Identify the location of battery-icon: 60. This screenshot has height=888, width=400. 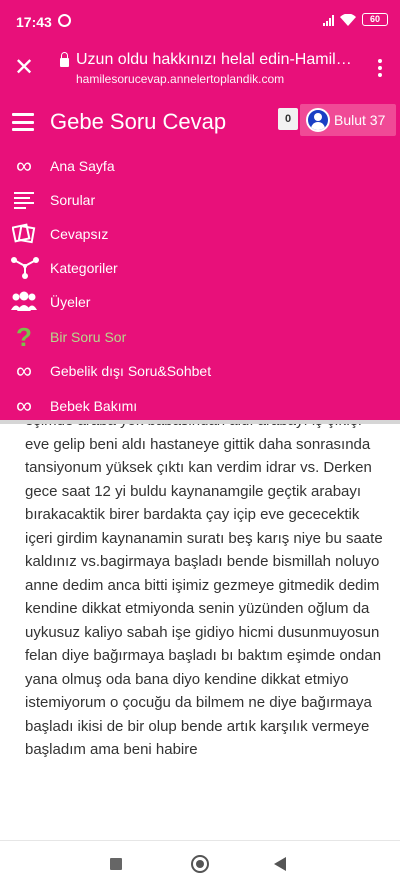
(375, 19).